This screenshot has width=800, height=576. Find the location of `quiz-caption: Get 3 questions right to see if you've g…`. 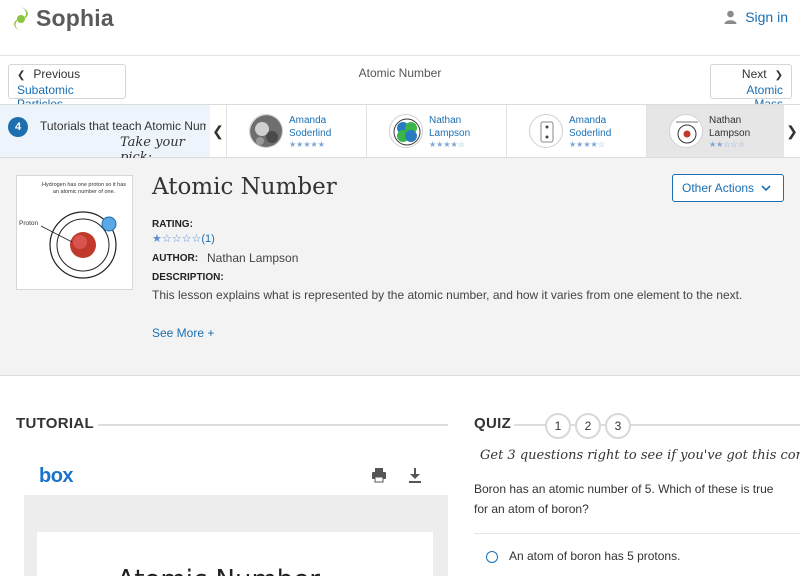

quiz-caption: Get 3 questions right to see if you've g… is located at coordinates (640, 455).